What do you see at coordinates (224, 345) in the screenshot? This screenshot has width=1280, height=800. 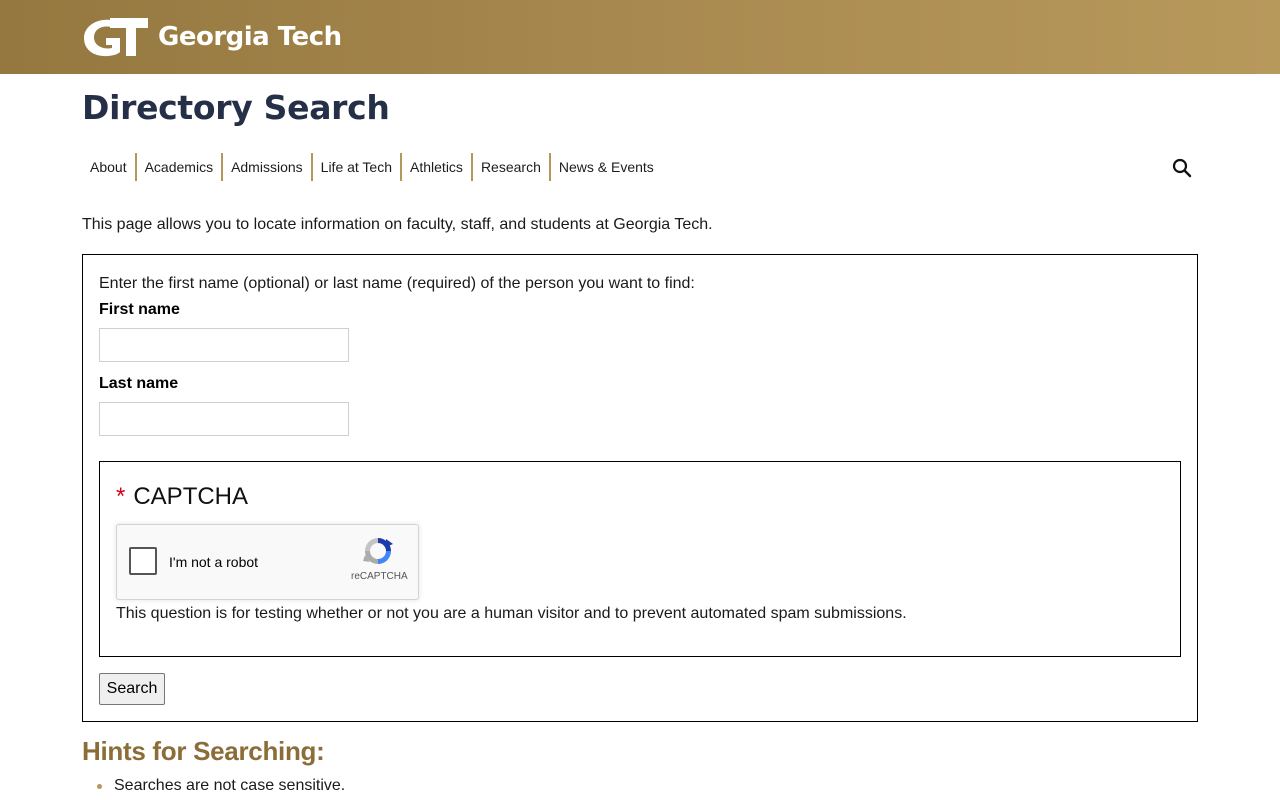 I see `first-name-input` at bounding box center [224, 345].